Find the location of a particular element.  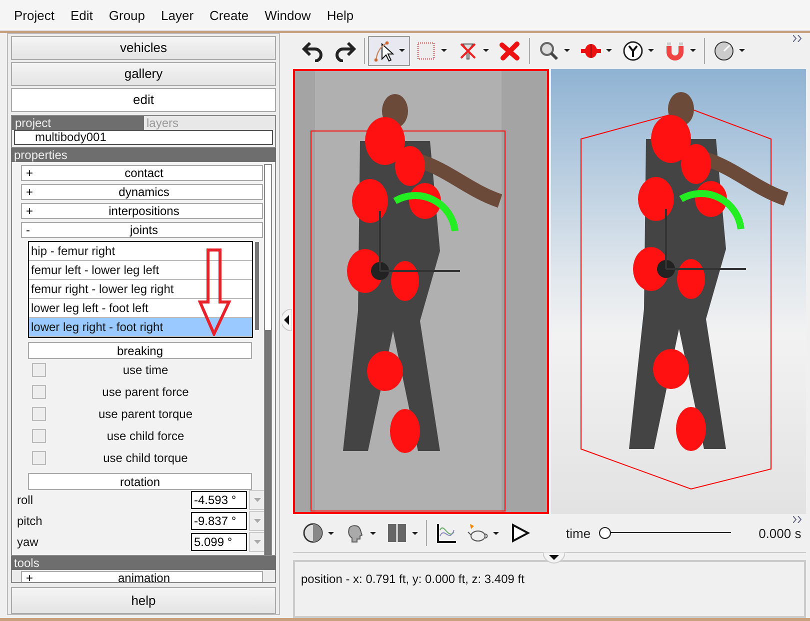

checkbox-label: use time is located at coordinates (146, 369).